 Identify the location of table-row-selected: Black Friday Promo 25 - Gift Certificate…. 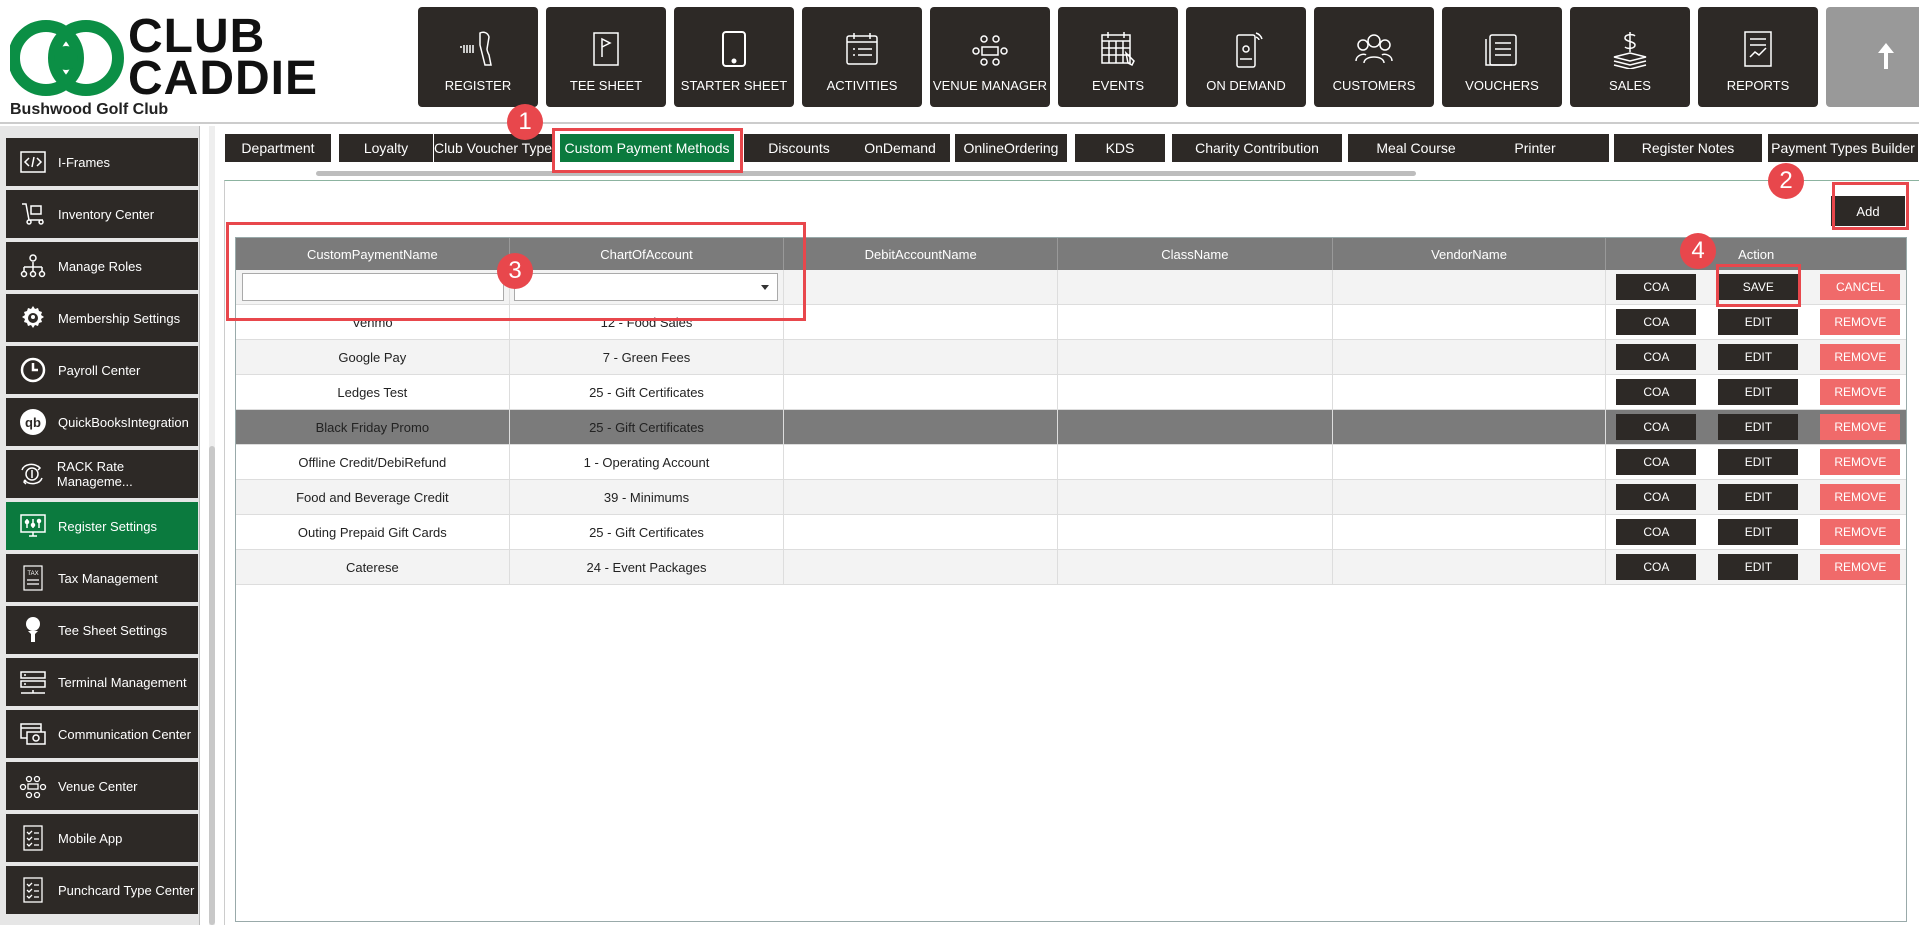
(1071, 427).